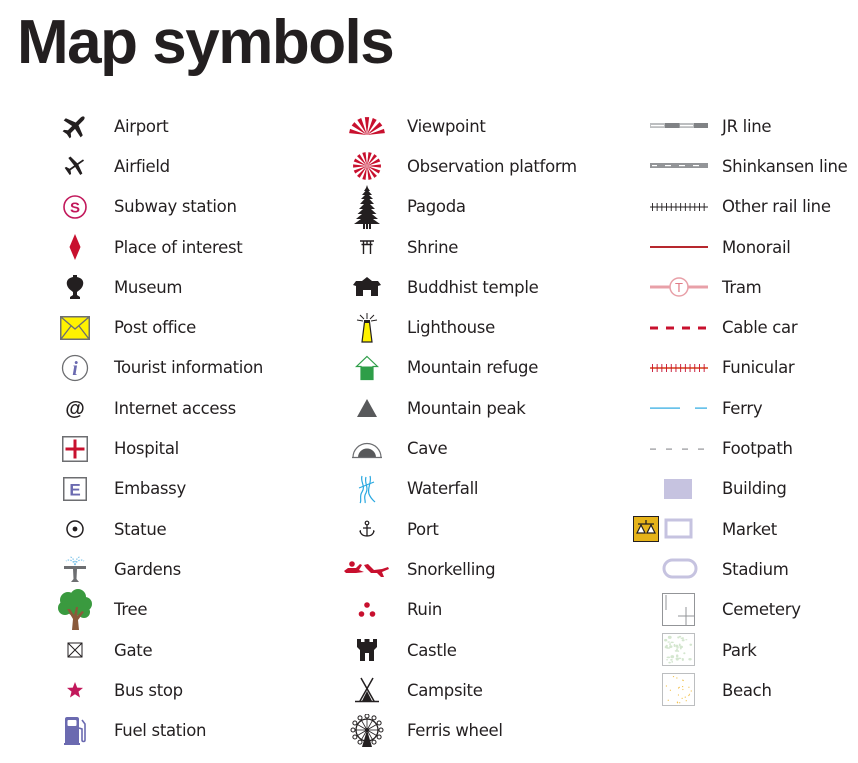 The image size is (858, 763). I want to click on snorkelling-icon, so click(367, 569).